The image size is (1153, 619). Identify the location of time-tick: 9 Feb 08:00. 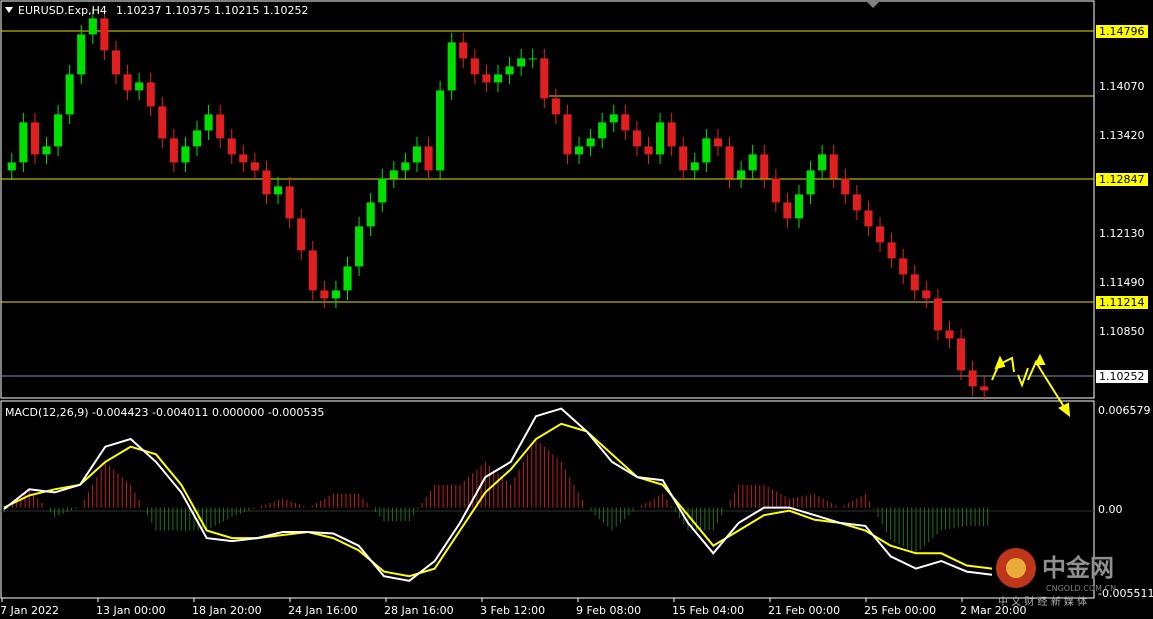
(608, 610).